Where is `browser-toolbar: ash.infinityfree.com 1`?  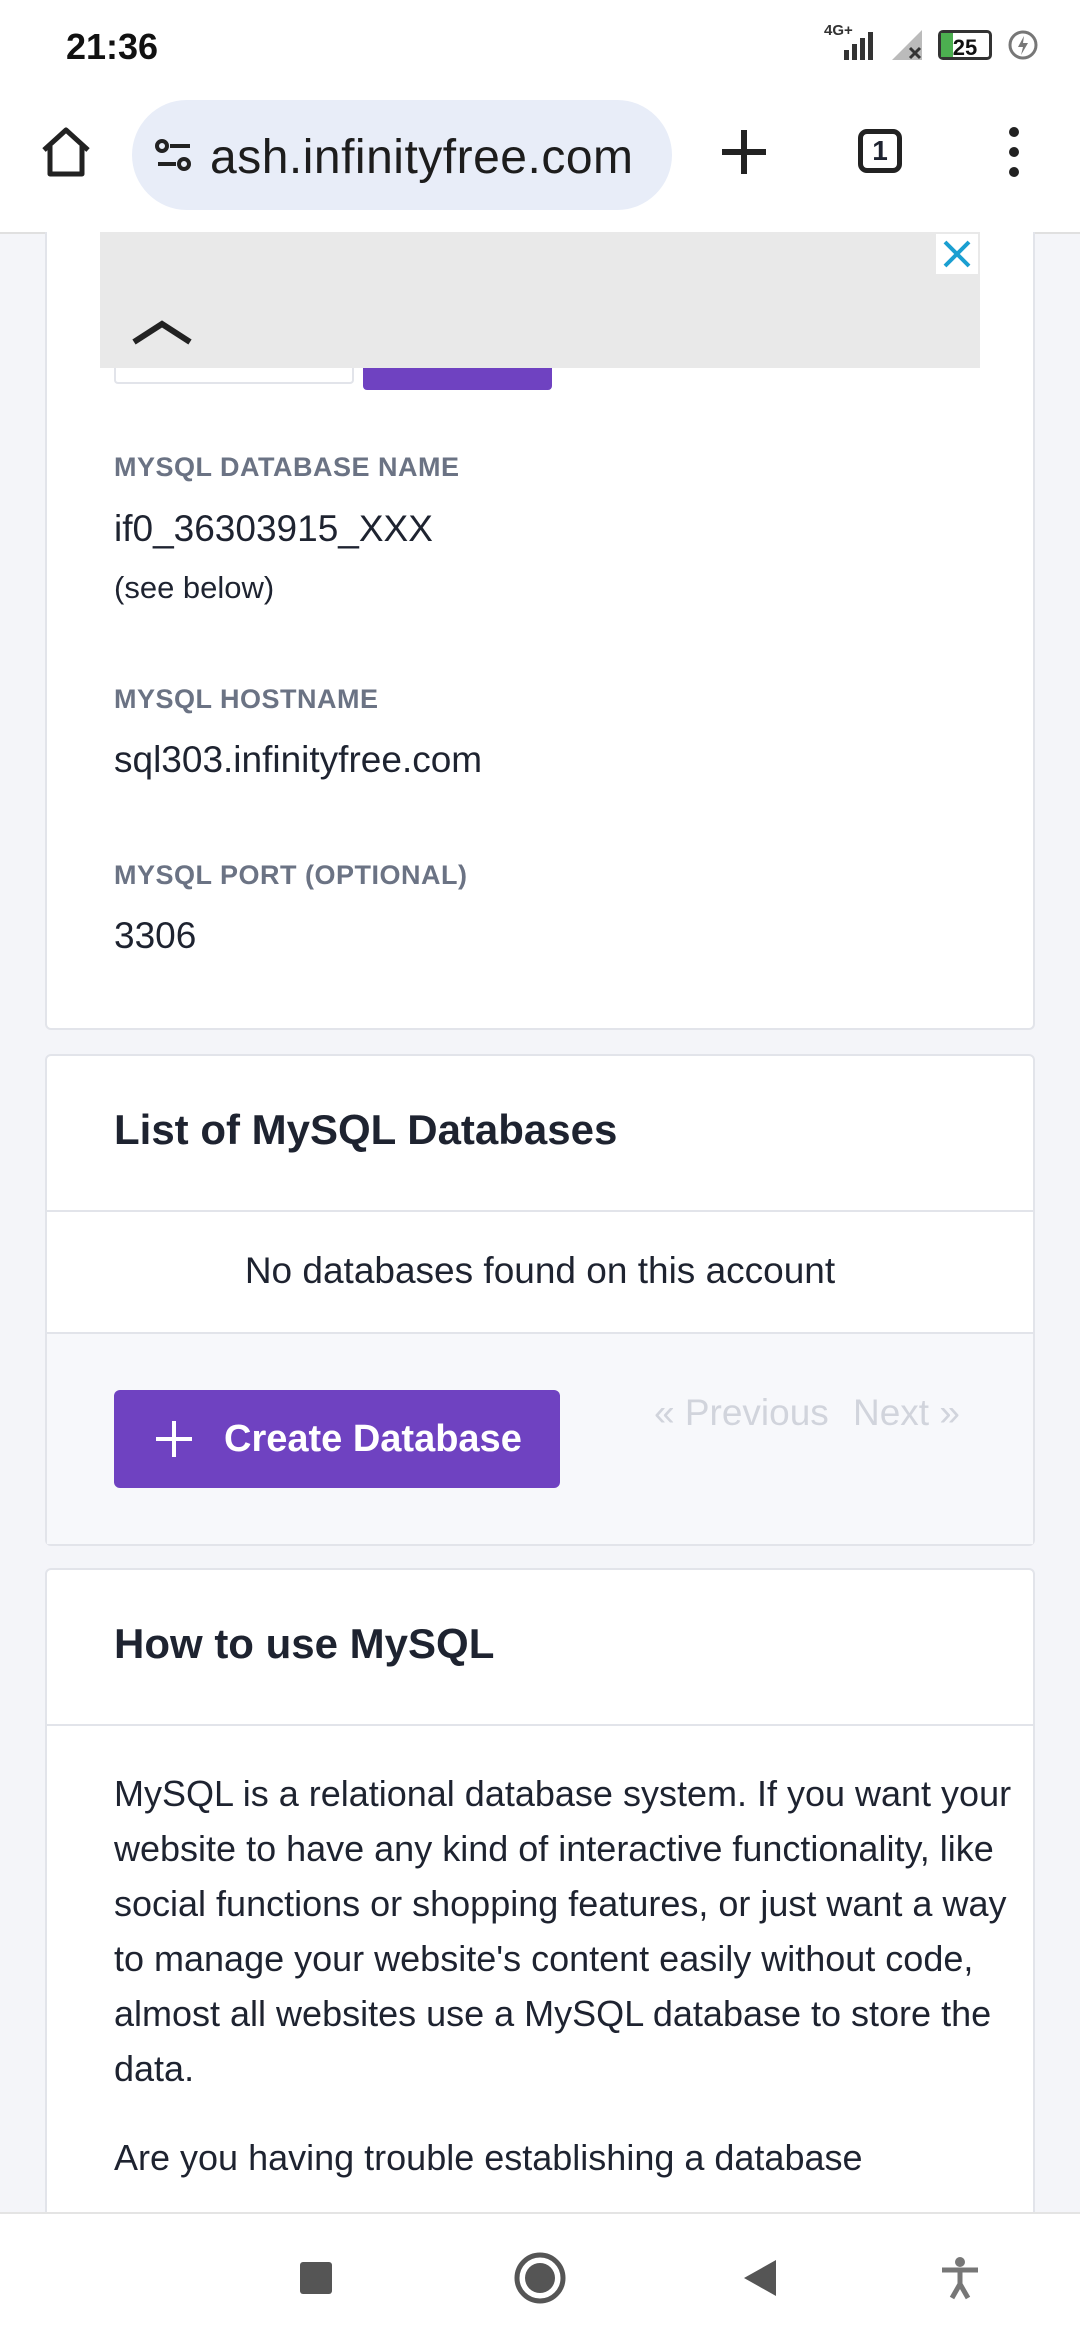
browser-toolbar: ash.infinityfree.com 1 is located at coordinates (540, 165).